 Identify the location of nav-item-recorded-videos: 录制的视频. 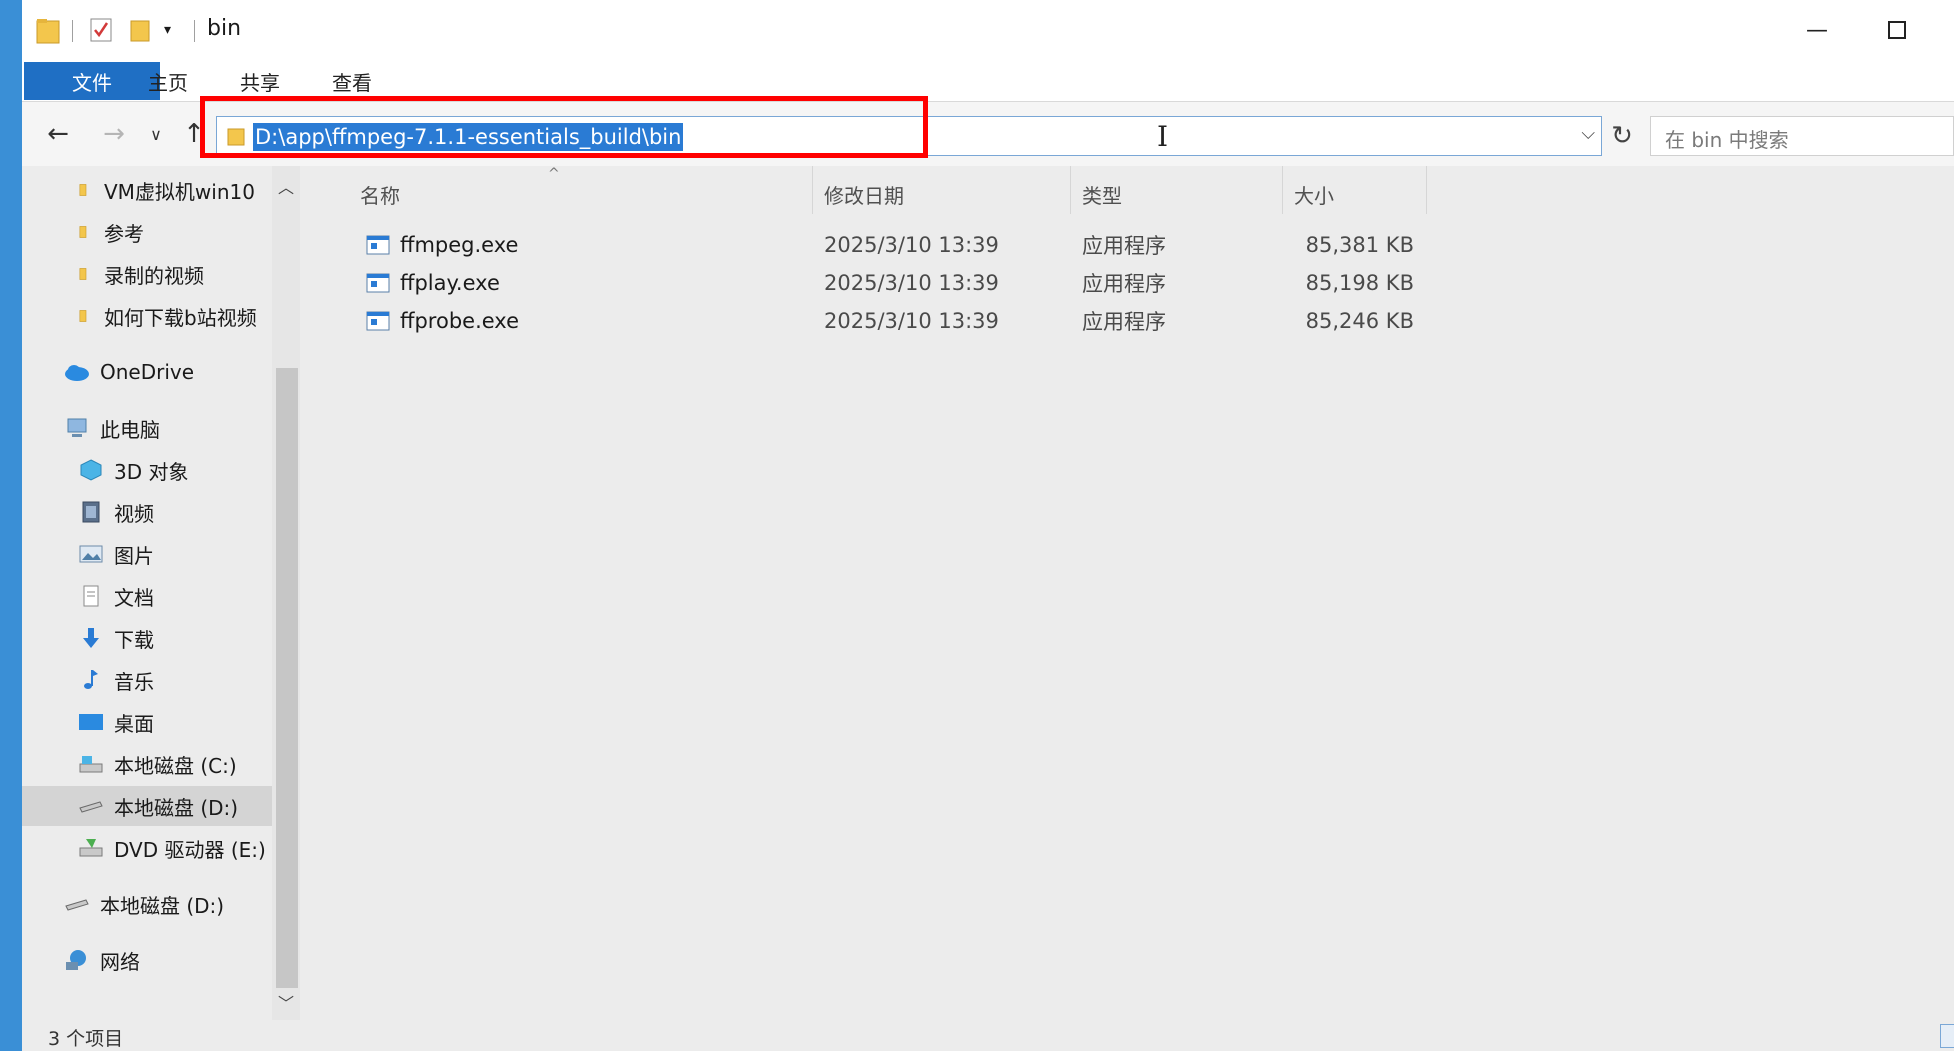
(147, 274).